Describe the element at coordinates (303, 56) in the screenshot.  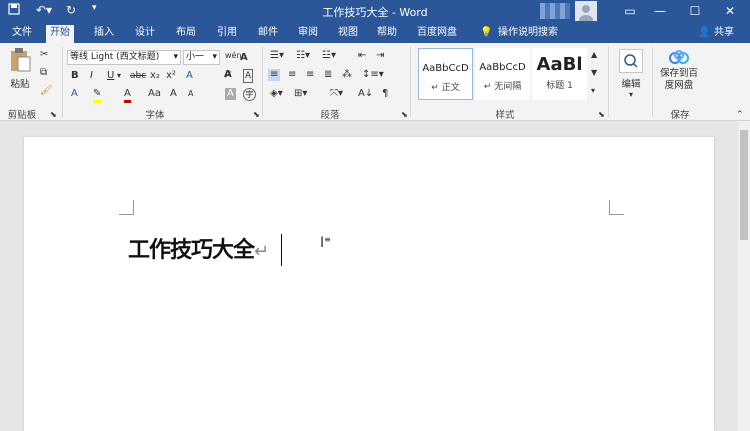
I see `numbering-icon: ☷▾` at that location.